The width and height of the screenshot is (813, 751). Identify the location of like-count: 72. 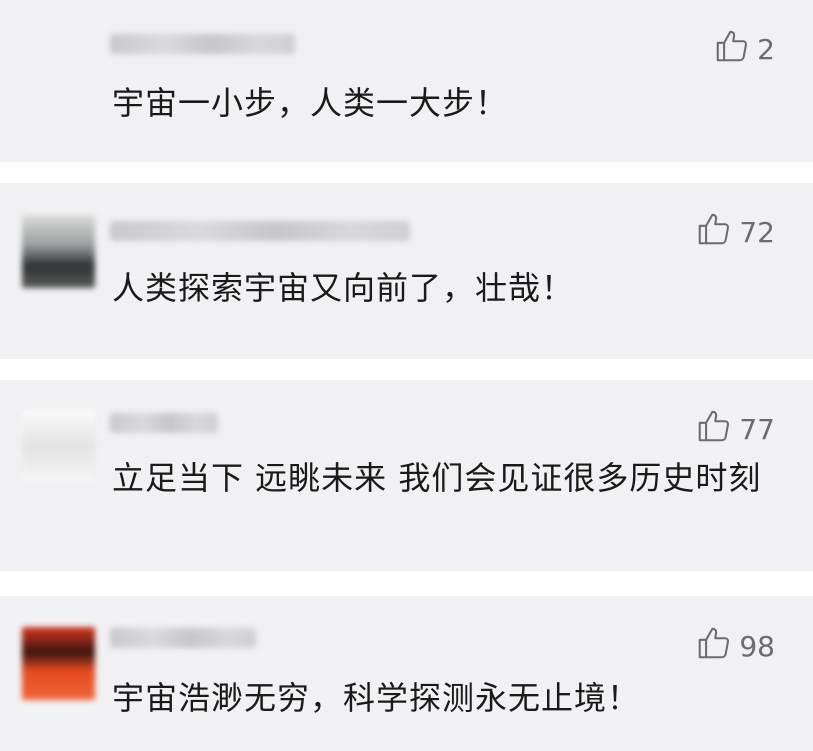
(757, 232).